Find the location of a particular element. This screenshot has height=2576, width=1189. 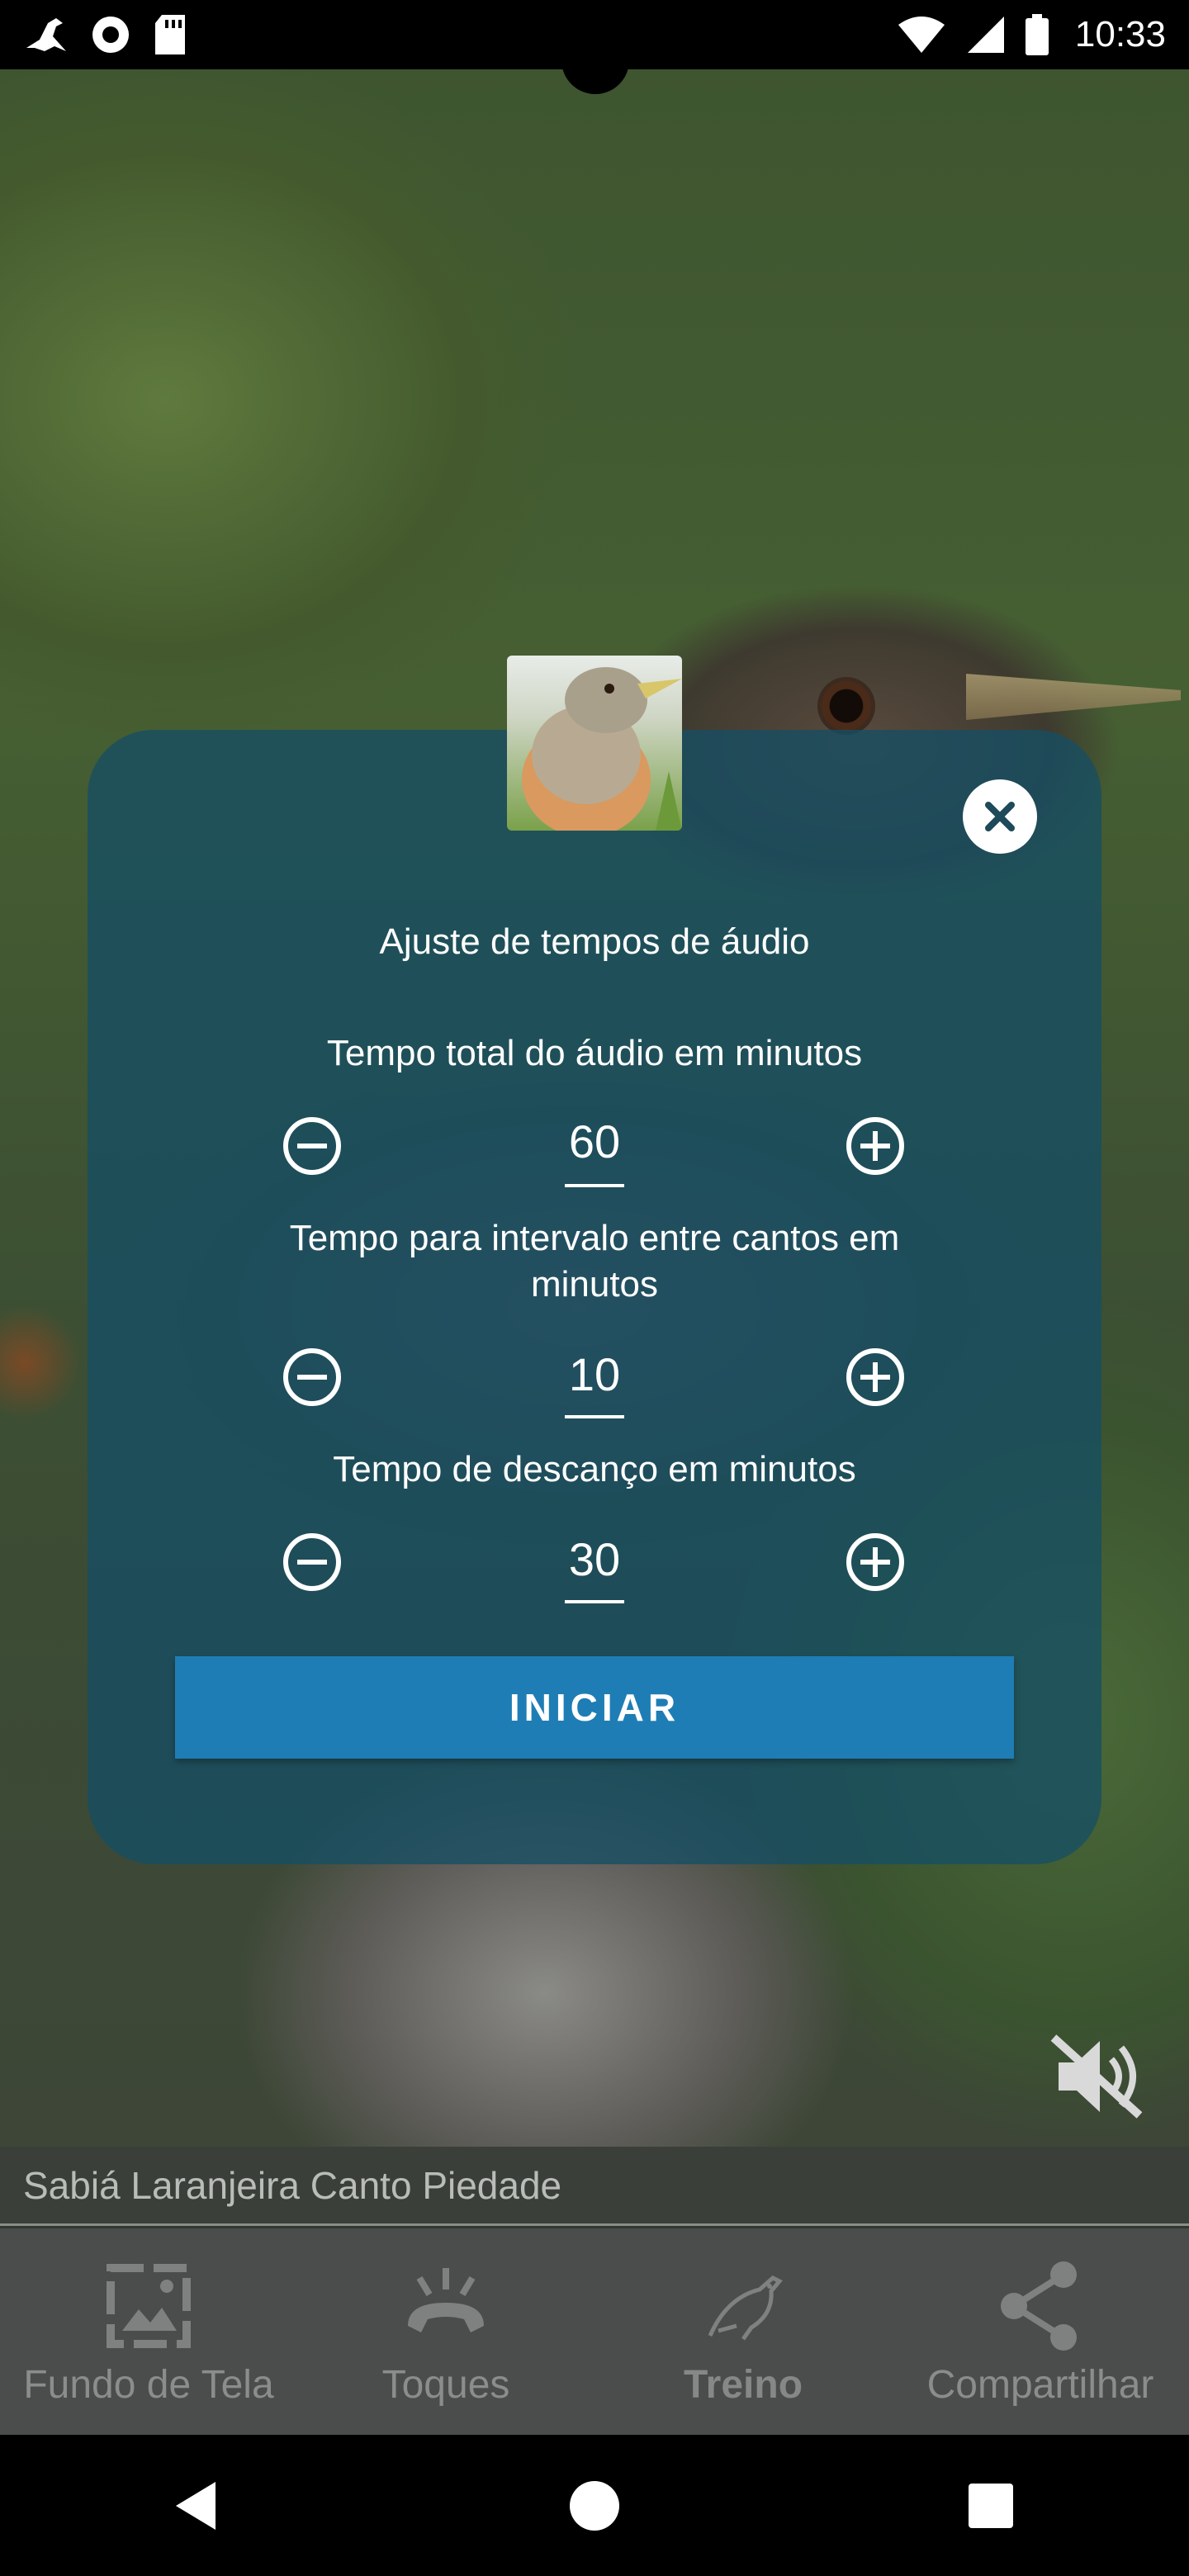

total-time-value: 60 is located at coordinates (594, 1141).